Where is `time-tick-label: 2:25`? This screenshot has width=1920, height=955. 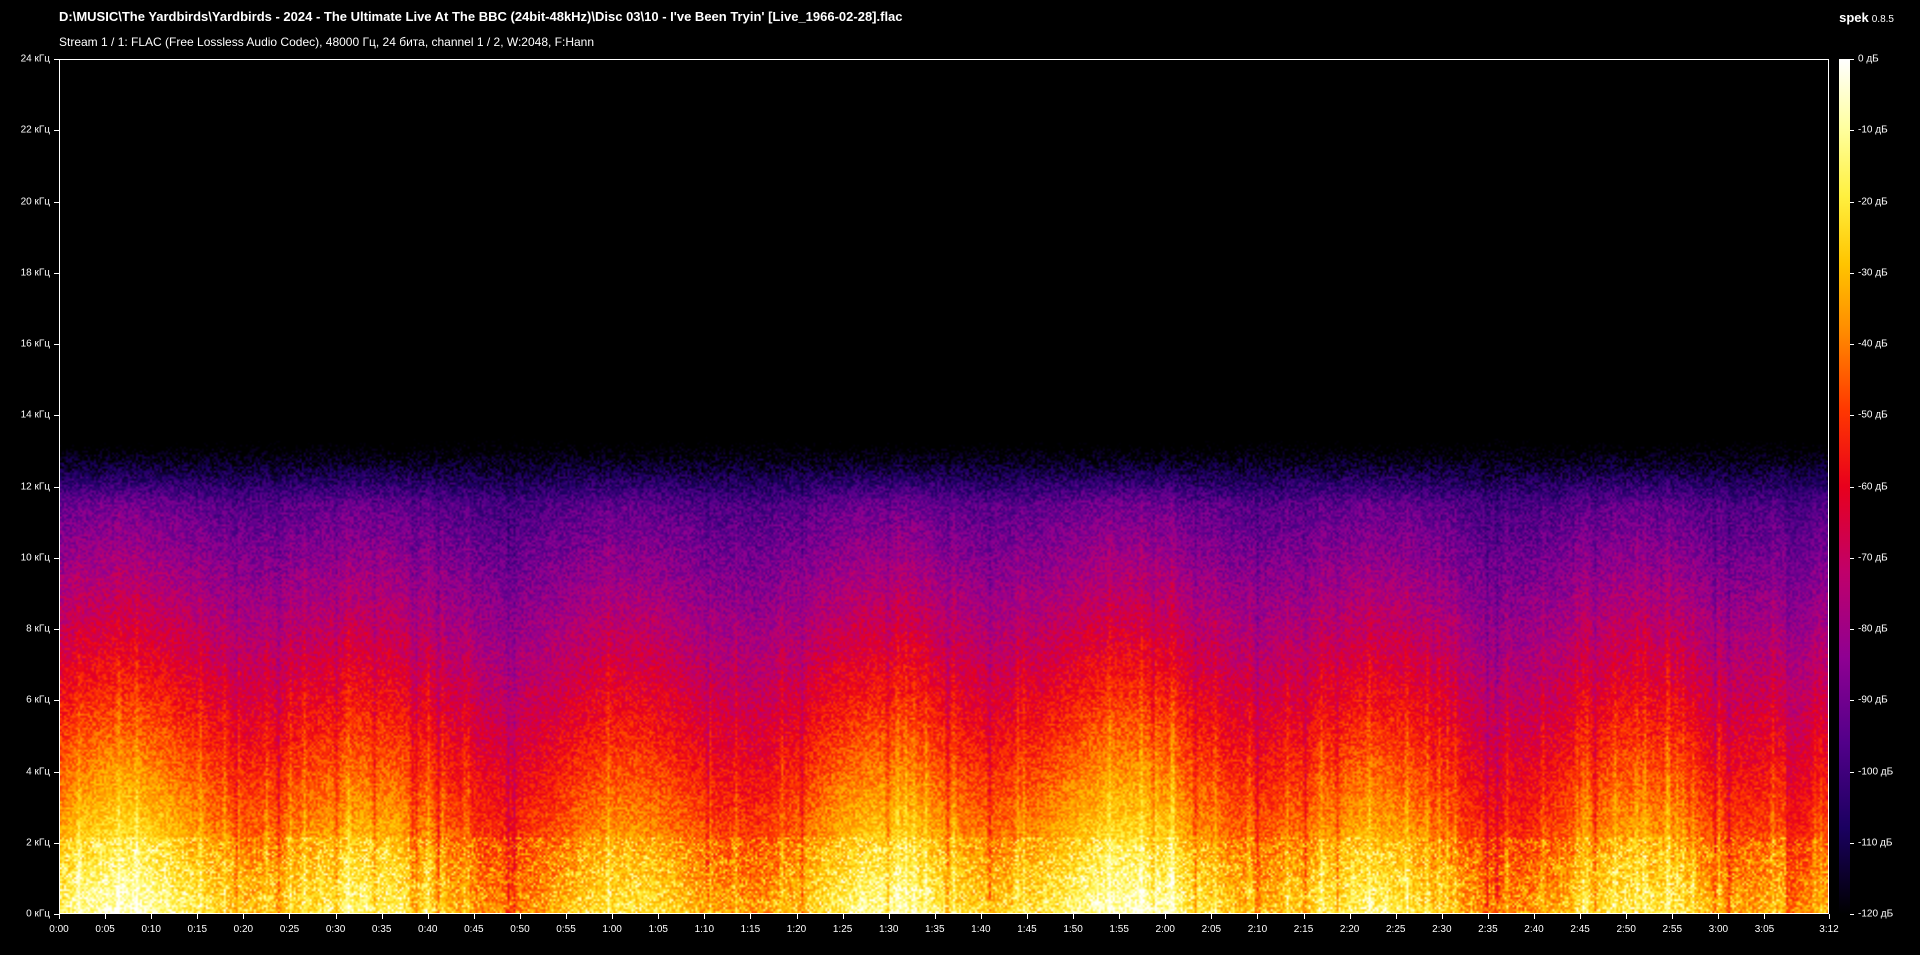
time-tick-label: 2:25 is located at coordinates (1395, 929).